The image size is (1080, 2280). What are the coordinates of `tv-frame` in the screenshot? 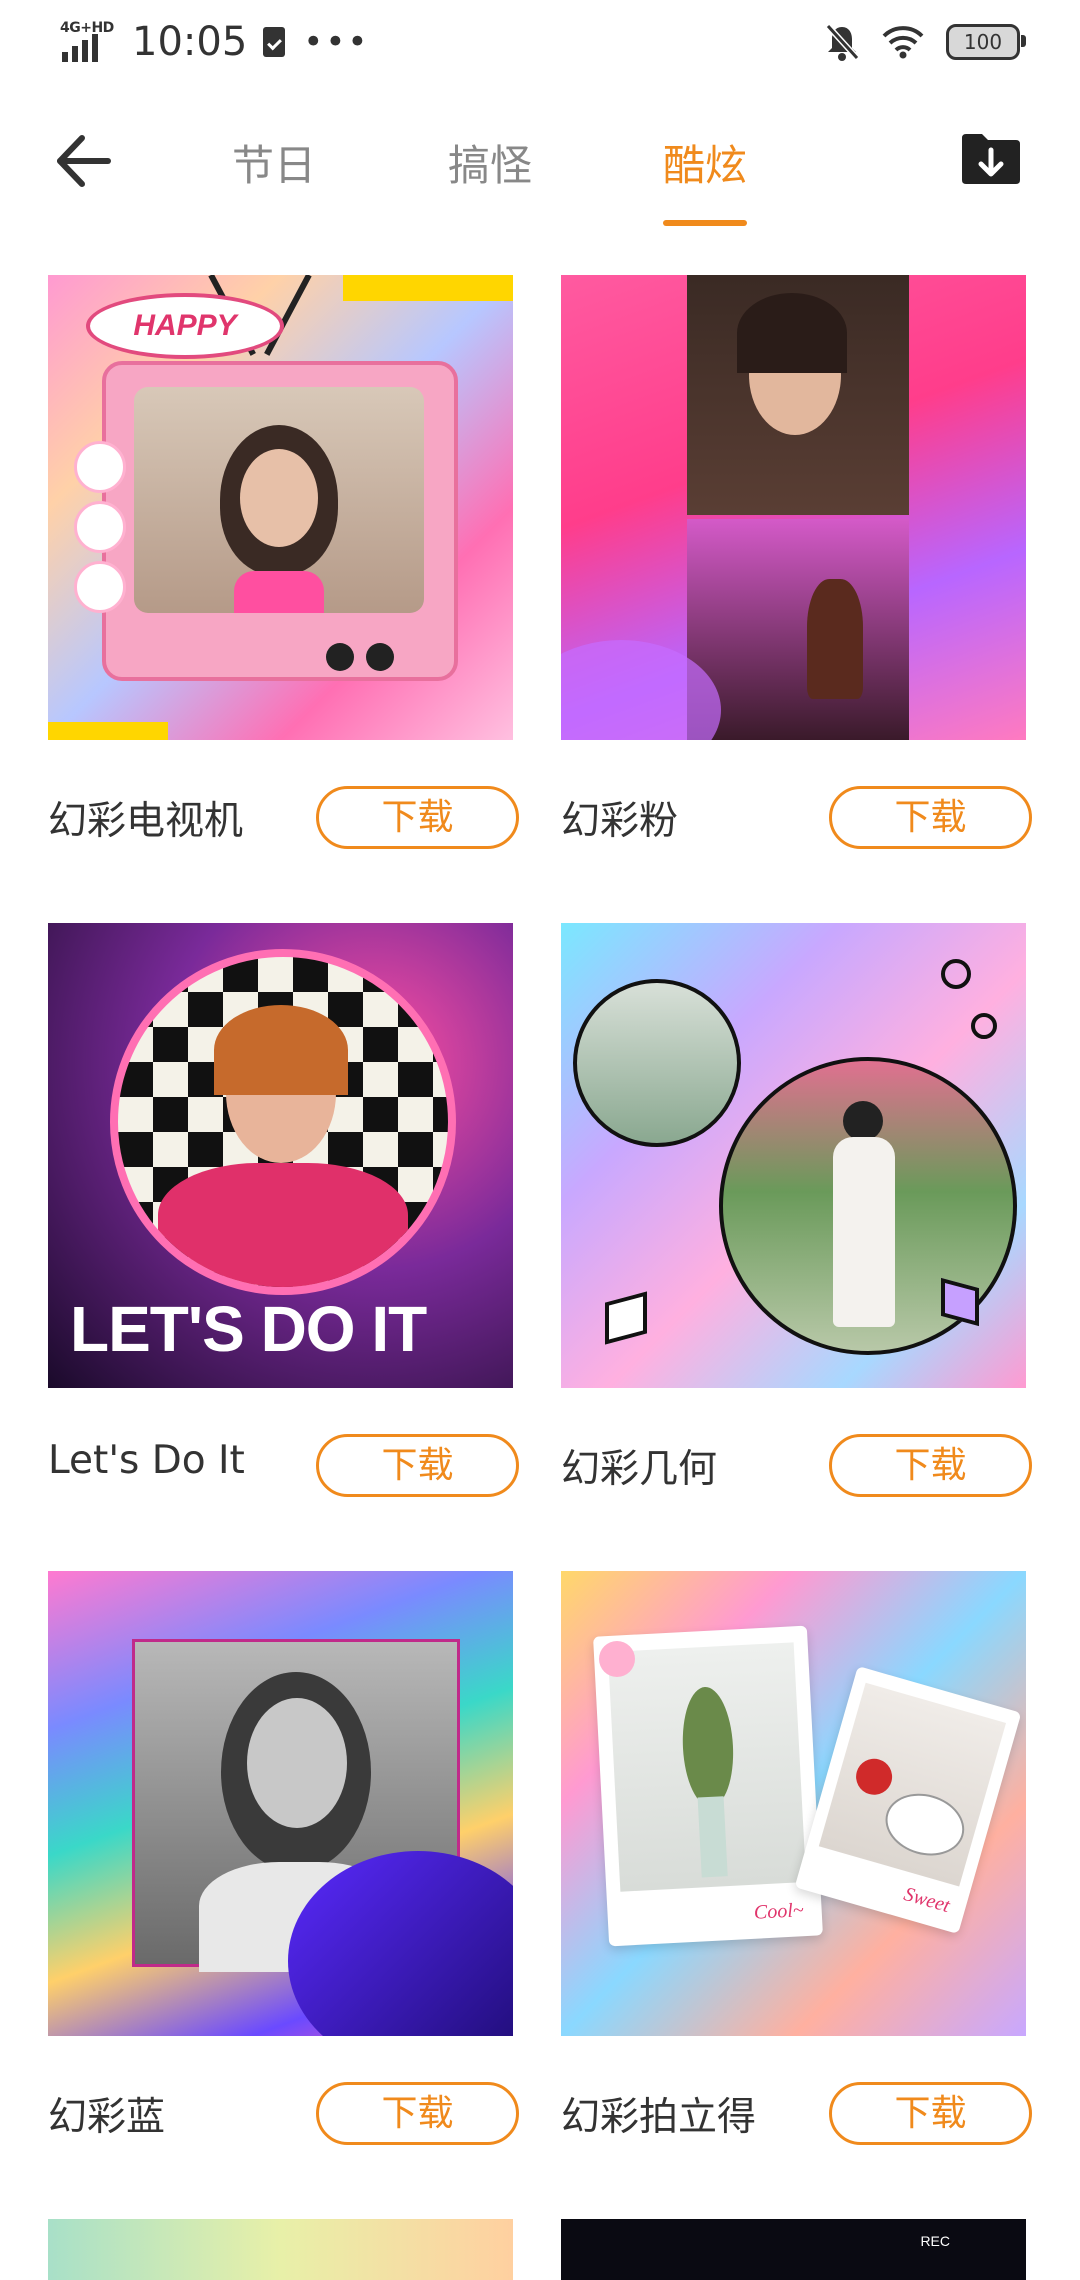 It's located at (280, 521).